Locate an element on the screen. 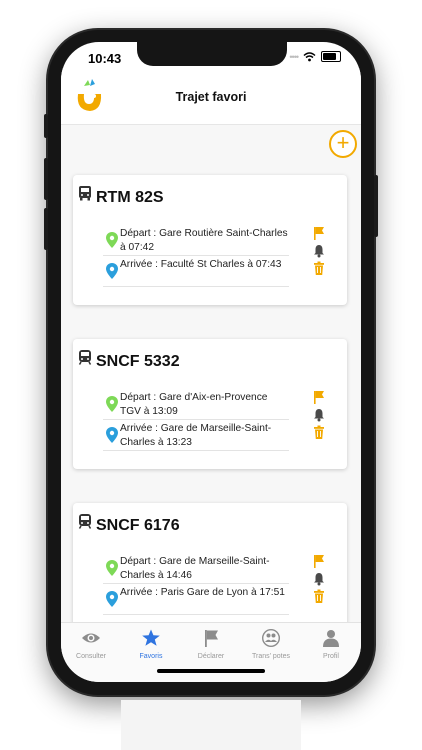  arrival-row: Arrivée : Paris Gare de Lyon à 17:51 is located at coordinates (196, 599).